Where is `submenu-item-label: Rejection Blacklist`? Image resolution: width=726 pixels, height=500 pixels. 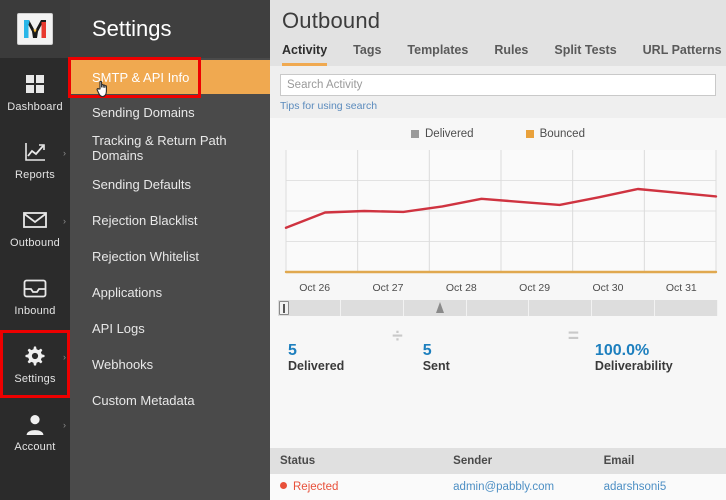 submenu-item-label: Rejection Blacklist is located at coordinates (145, 220).